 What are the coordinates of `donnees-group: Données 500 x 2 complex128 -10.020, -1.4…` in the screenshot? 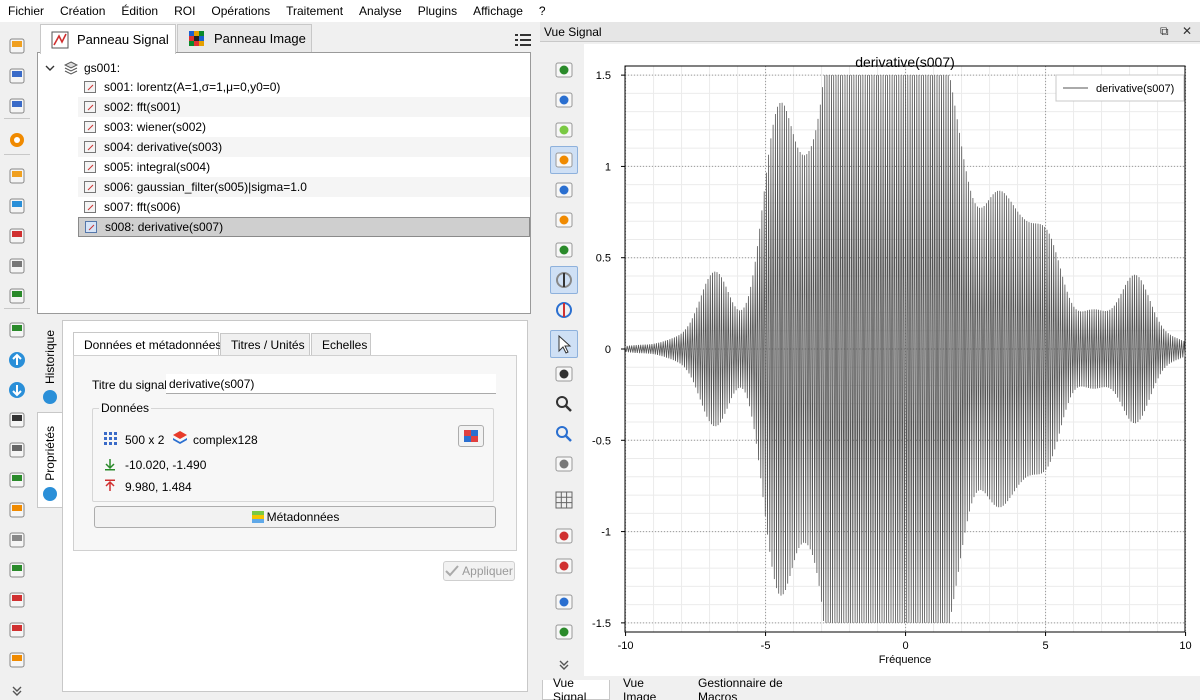 It's located at (293, 451).